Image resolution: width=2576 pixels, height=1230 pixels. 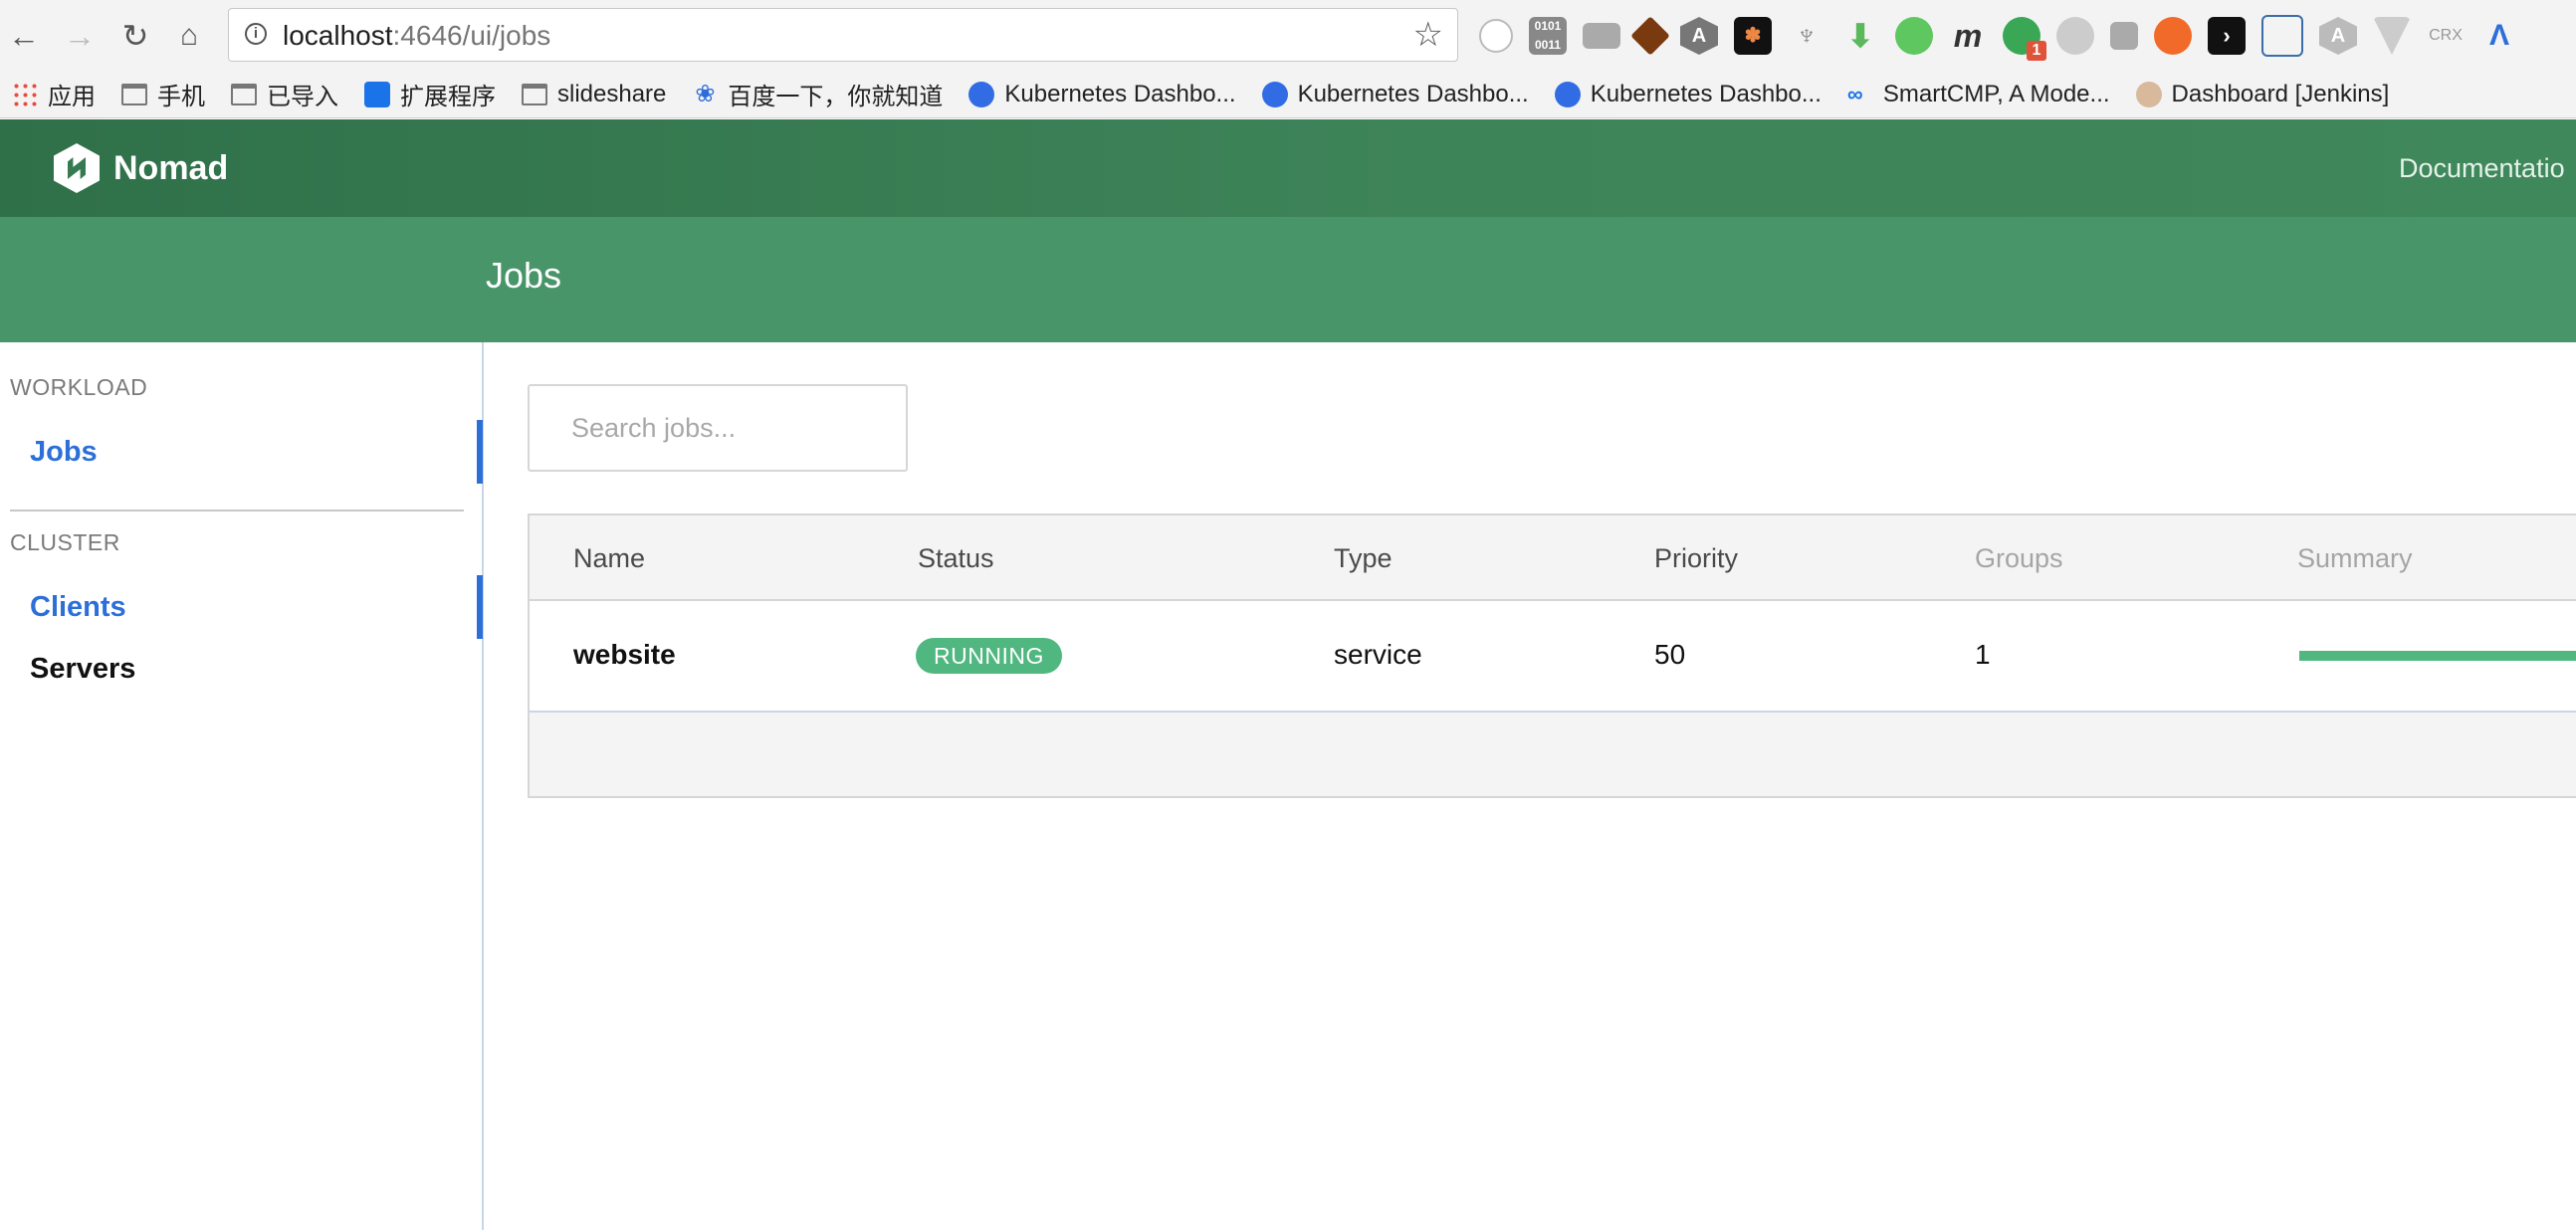 What do you see at coordinates (1806, 36) in the screenshot?
I see `nodes-extension-icon: ♆` at bounding box center [1806, 36].